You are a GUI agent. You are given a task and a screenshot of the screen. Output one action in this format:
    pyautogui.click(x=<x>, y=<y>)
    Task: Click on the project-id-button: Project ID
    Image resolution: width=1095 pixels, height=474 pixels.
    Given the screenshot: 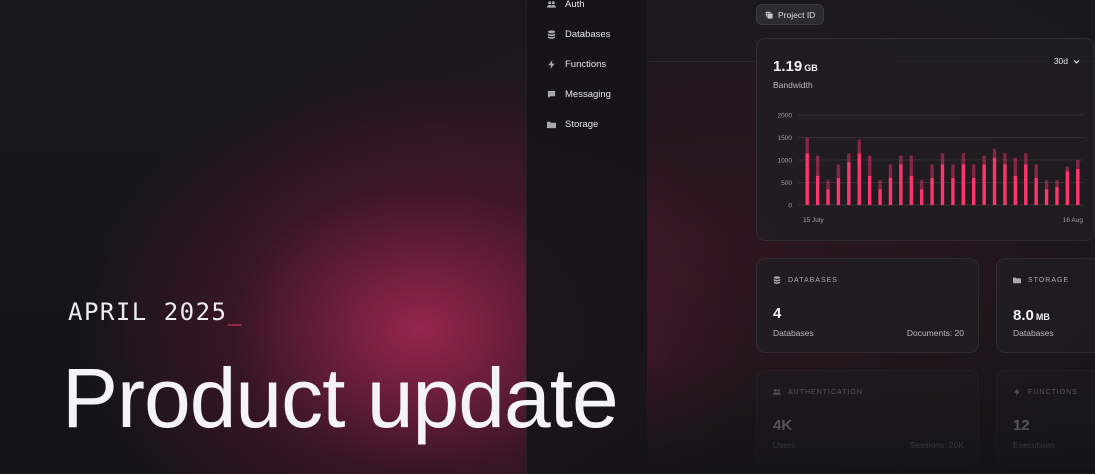 What is the action you would take?
    pyautogui.click(x=790, y=14)
    